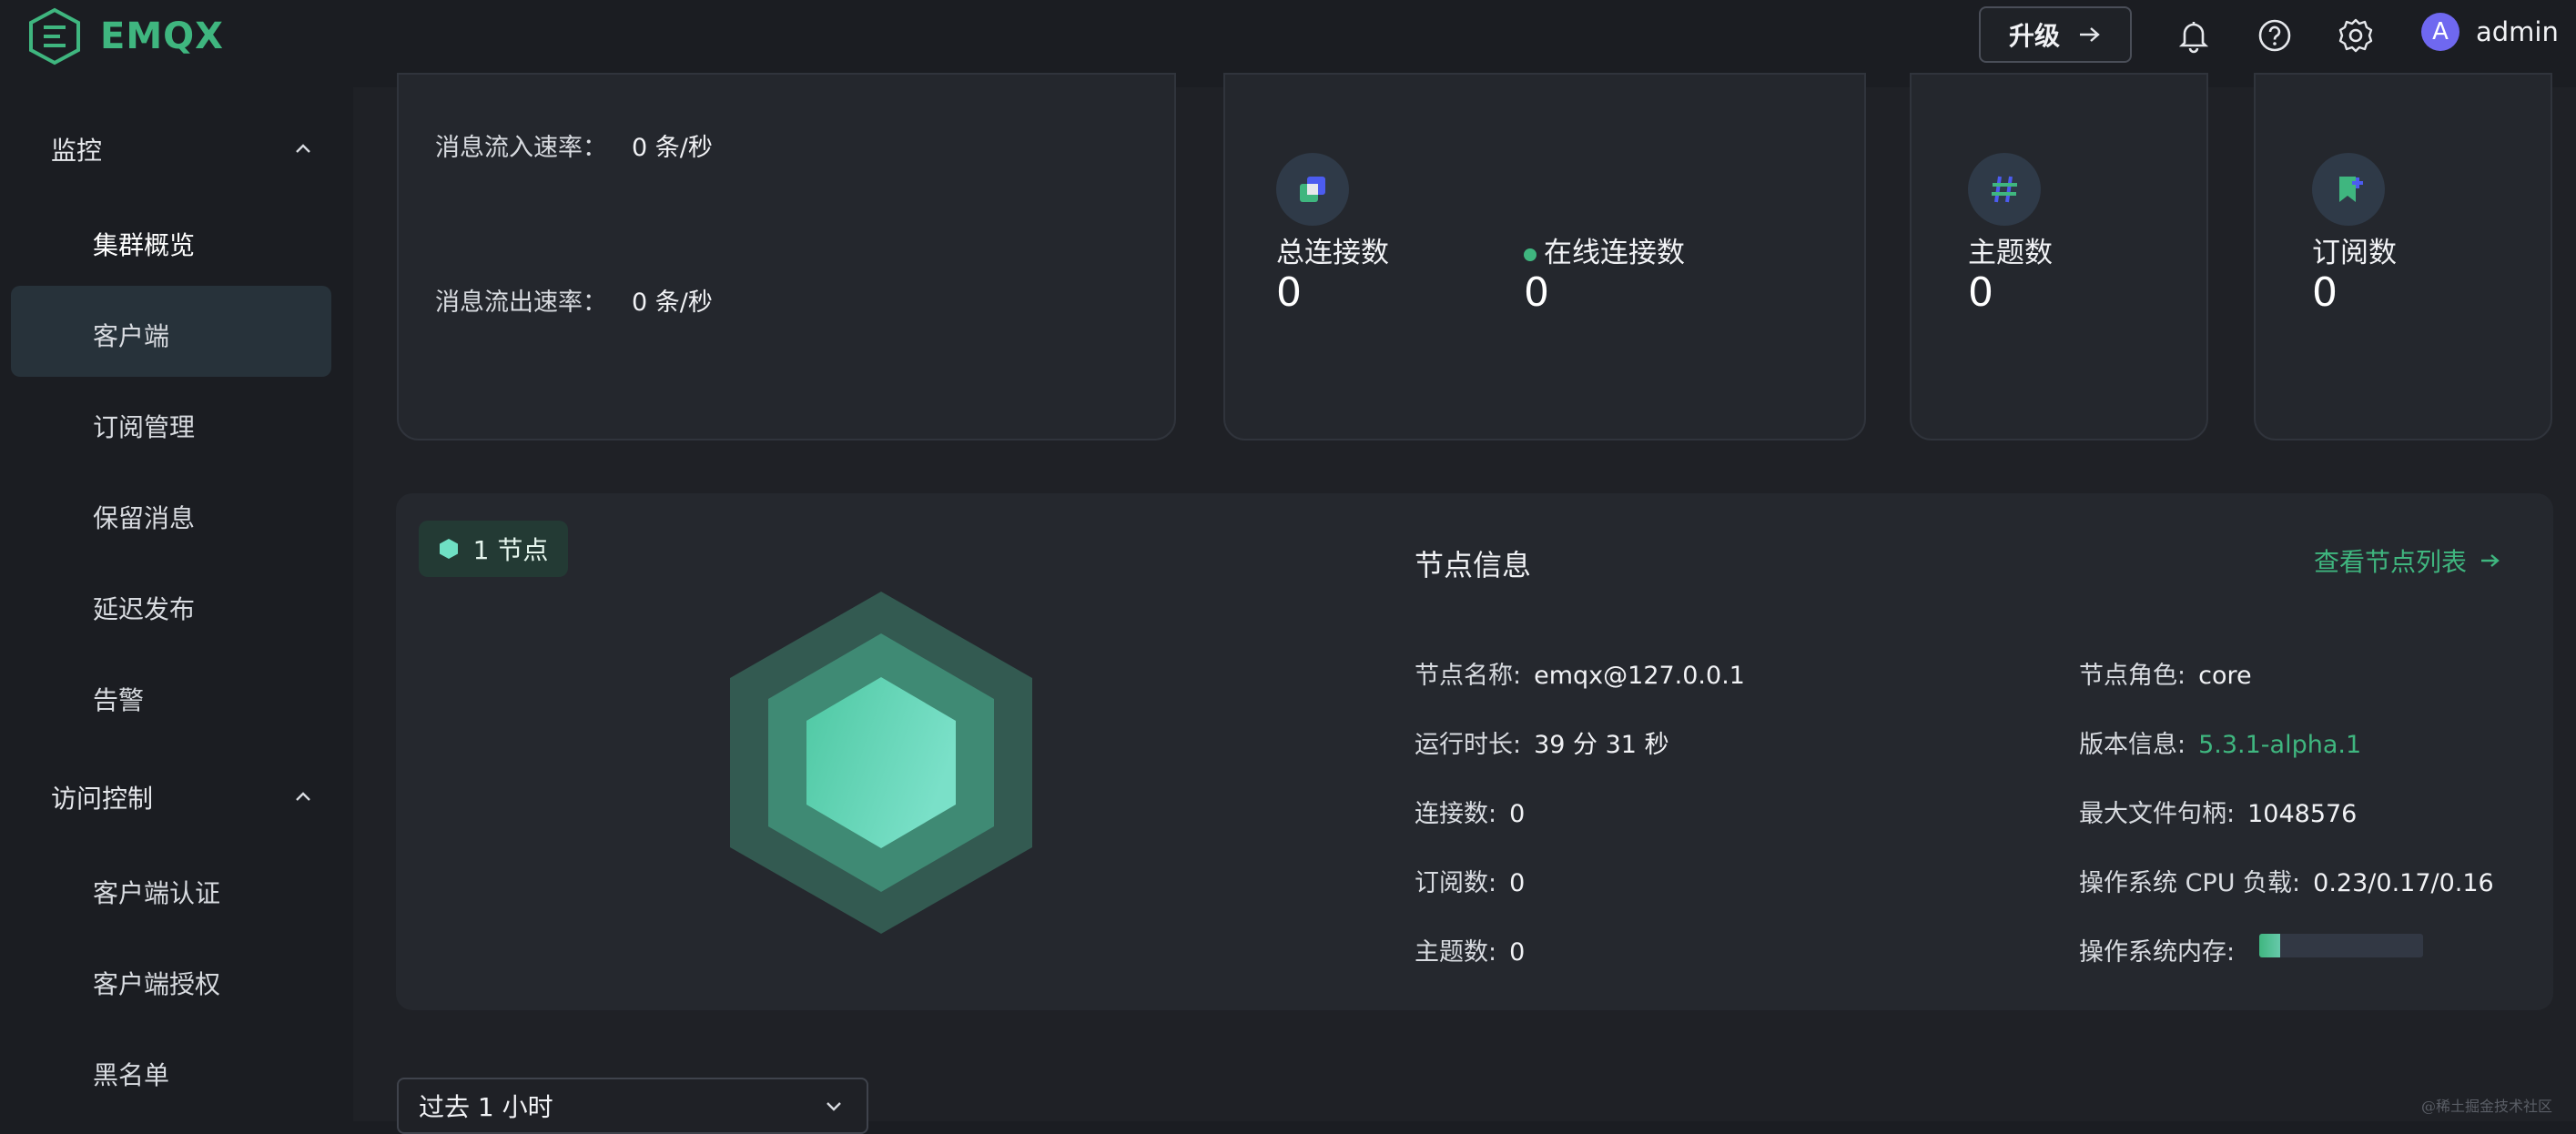 This screenshot has height=1134, width=2576. I want to click on sidebar-group-label: 监控, so click(77, 151).